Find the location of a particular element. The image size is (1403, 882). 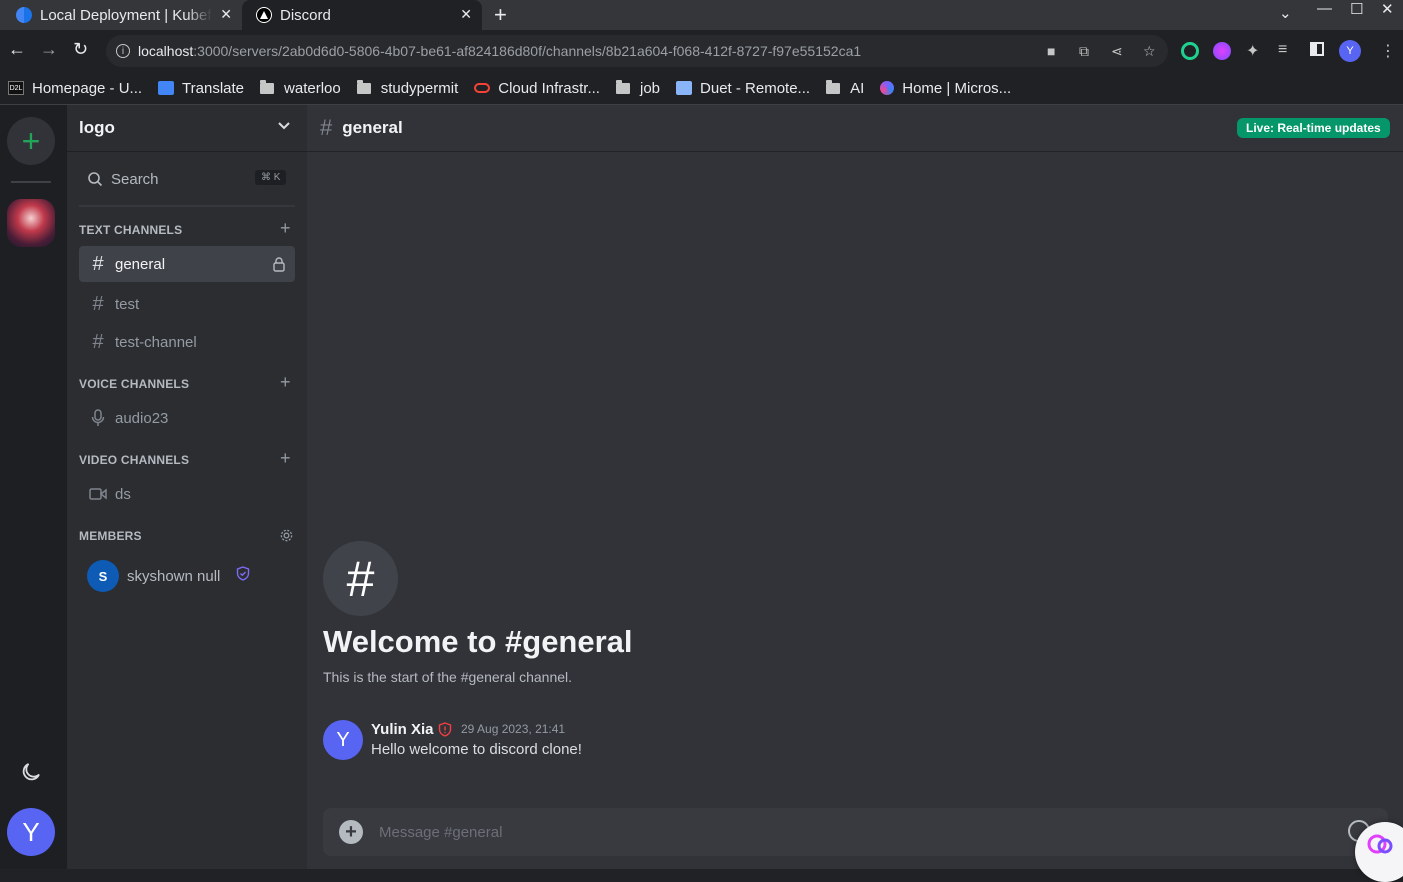

message-input is located at coordinates (829, 832).